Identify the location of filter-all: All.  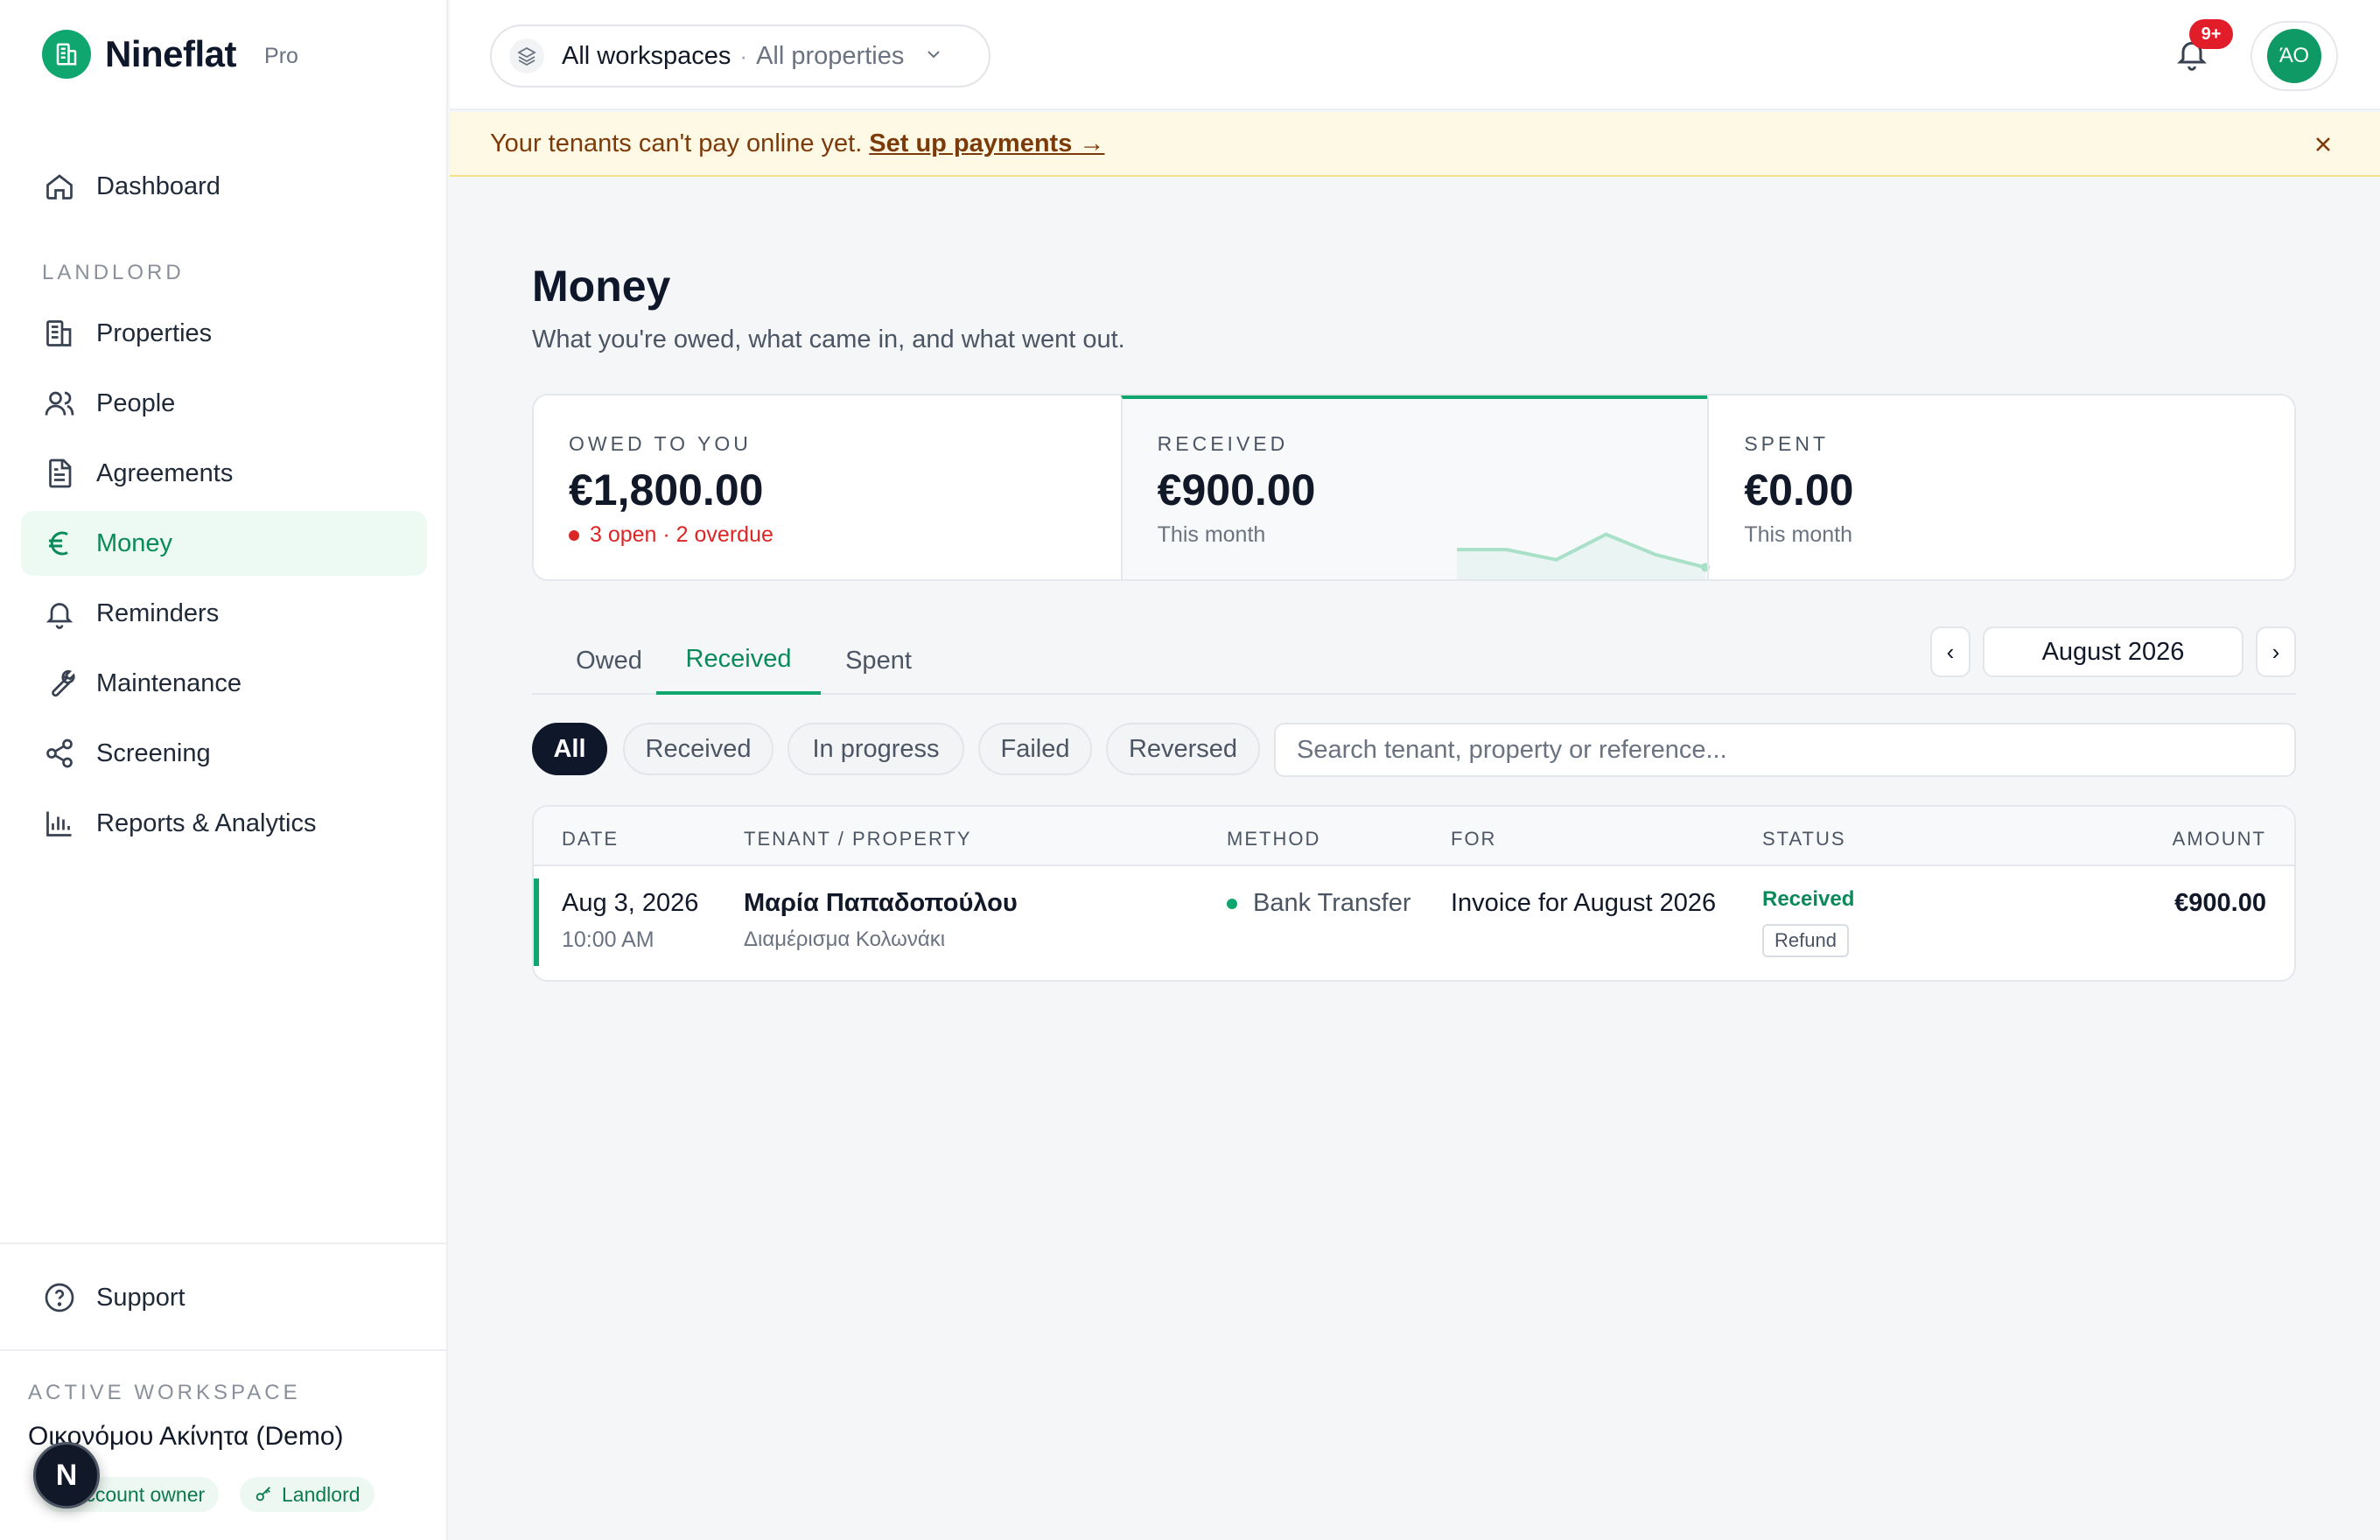
(569, 749).